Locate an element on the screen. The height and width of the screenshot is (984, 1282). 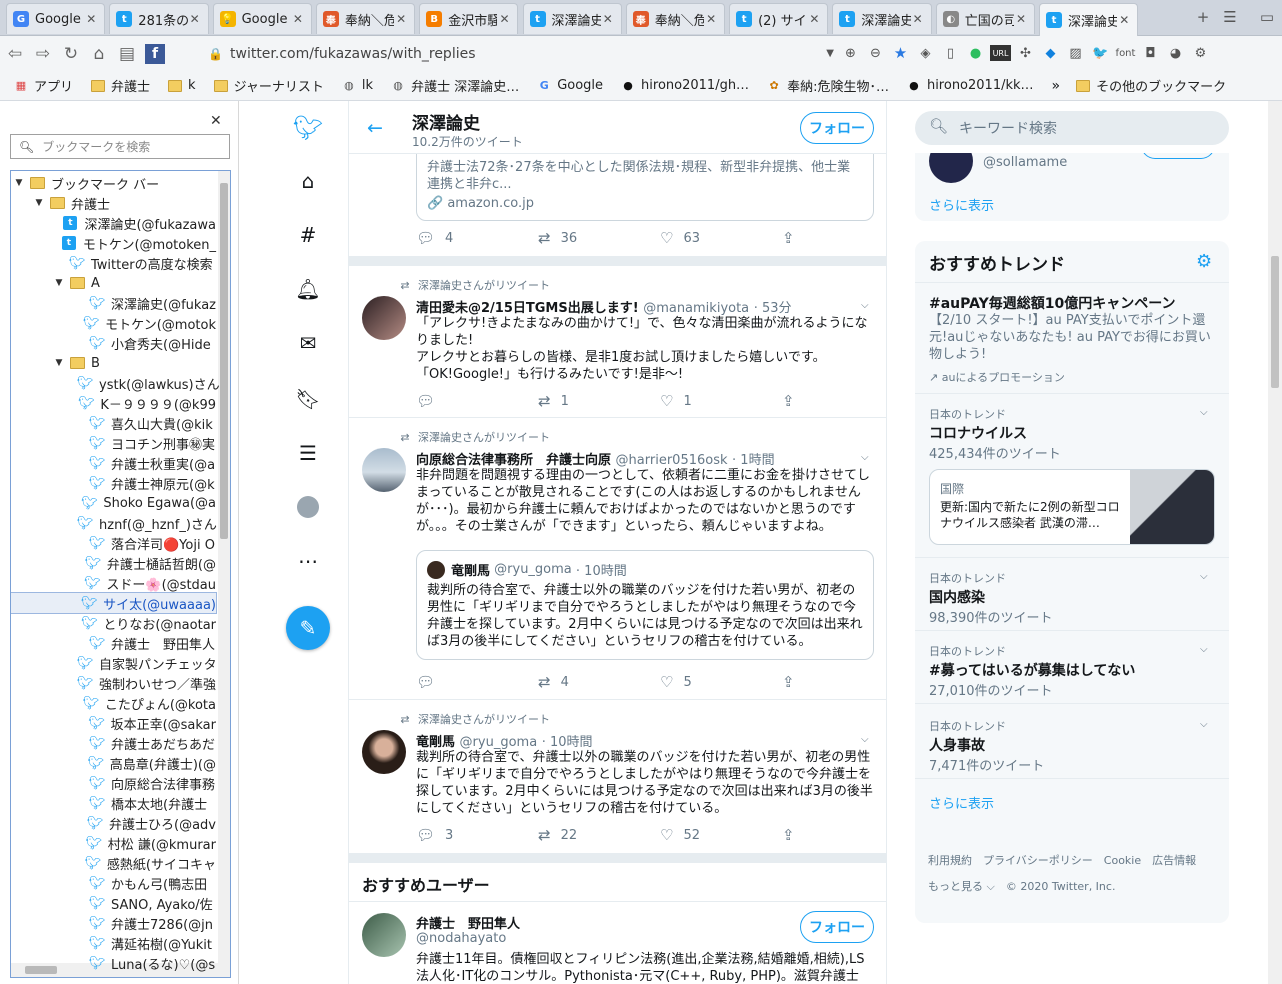
bookmark-entry: 🐦︎ Shoko Egawa(@a is located at coordinates (113, 503).